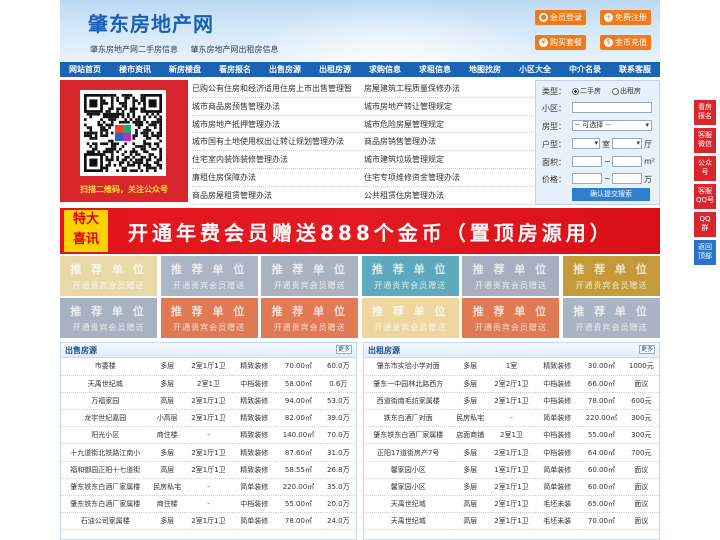  I want to click on float-item-1: 客服 微信, so click(705, 140).